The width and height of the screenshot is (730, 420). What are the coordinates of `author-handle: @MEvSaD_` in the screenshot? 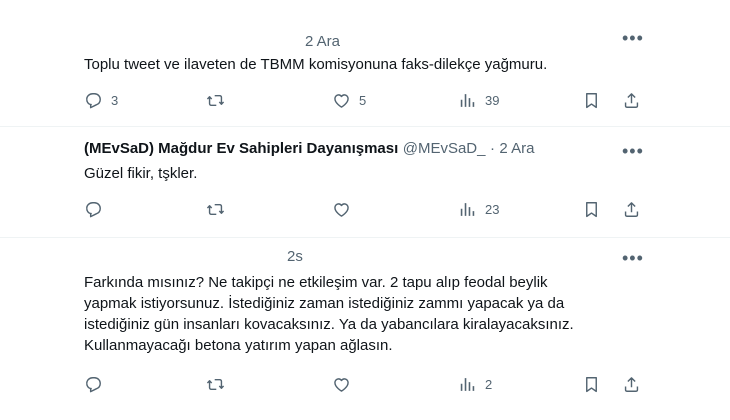 It's located at (444, 148).